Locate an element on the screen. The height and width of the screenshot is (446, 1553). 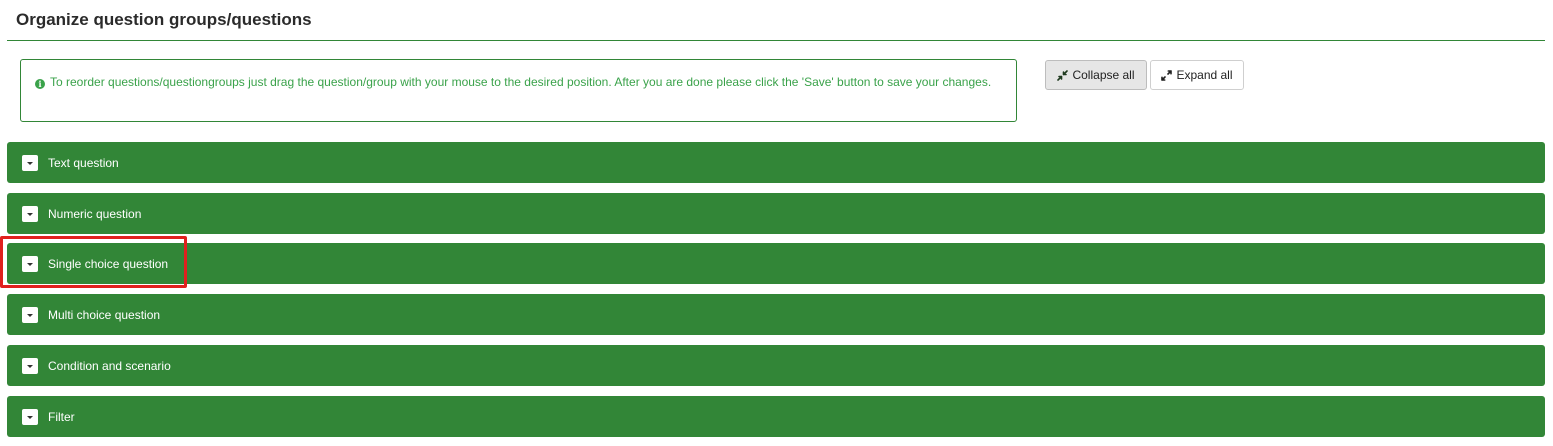
question-group-label: Numeric question is located at coordinates (95, 213).